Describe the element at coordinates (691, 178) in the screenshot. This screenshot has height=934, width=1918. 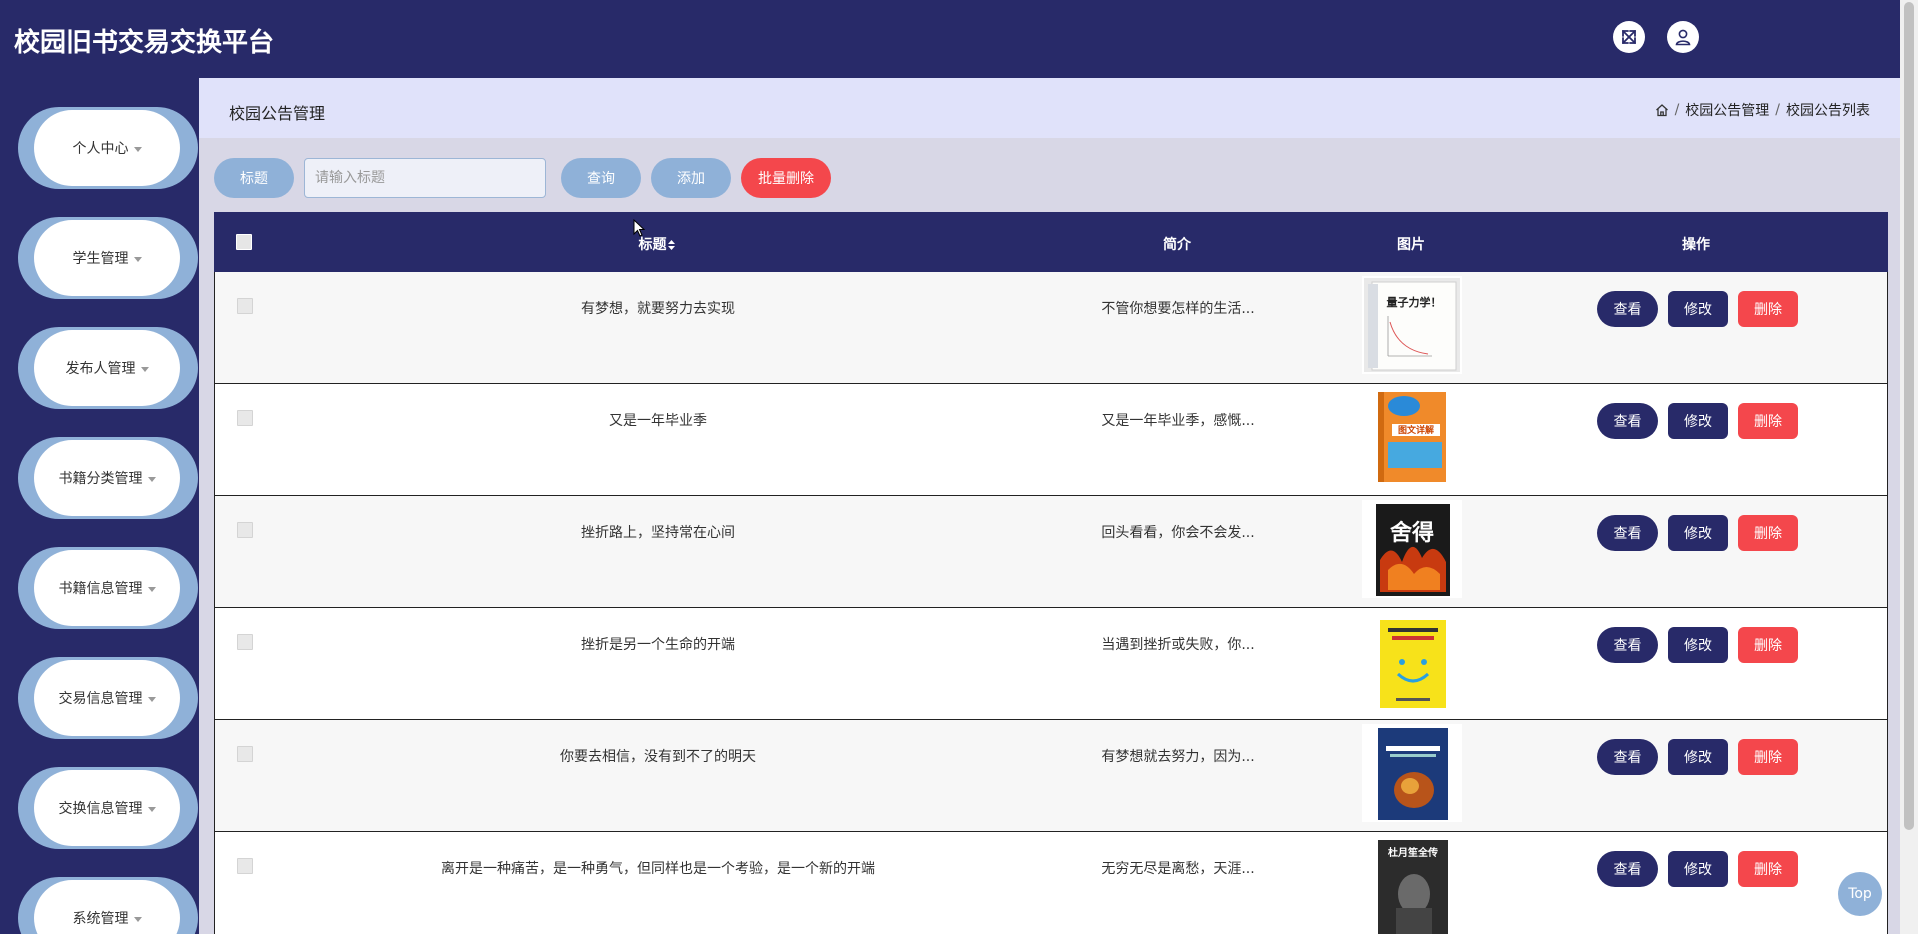
I see `add-button: 添加` at that location.